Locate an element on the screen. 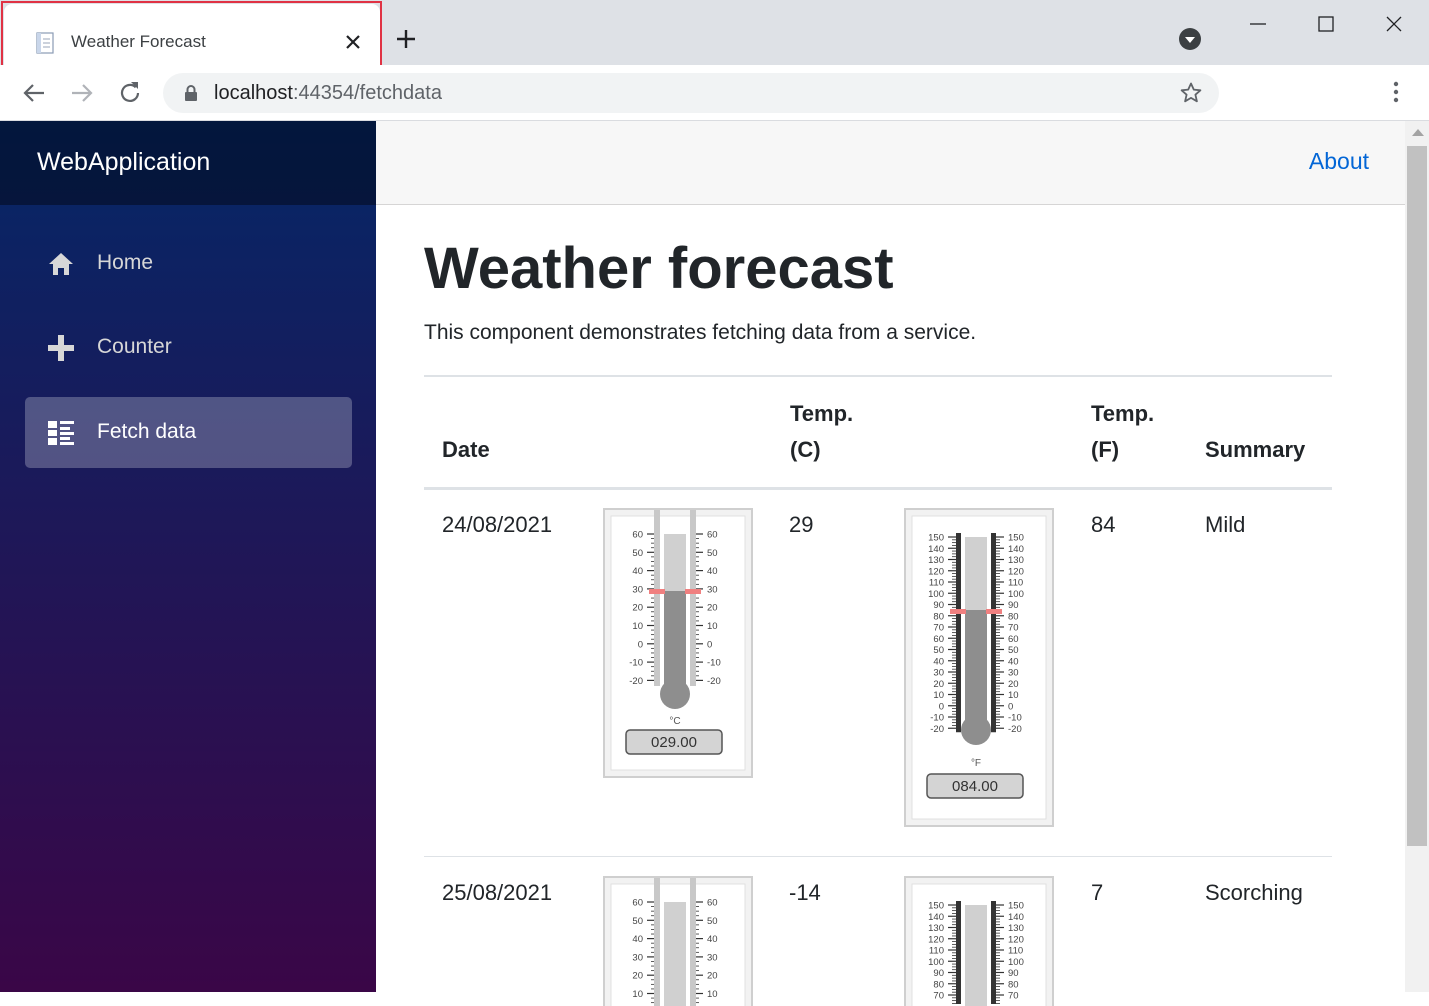 This screenshot has height=1006, width=1429. nav-item-counter: Counter is located at coordinates (188, 347).